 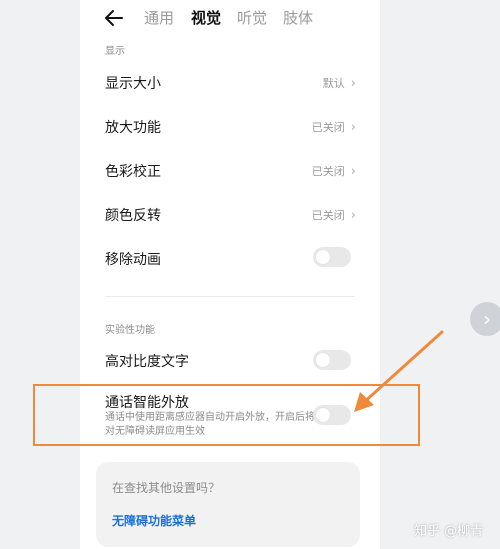 What do you see at coordinates (449, 531) in the screenshot?
I see `watermark: 知乎 @柳青` at bounding box center [449, 531].